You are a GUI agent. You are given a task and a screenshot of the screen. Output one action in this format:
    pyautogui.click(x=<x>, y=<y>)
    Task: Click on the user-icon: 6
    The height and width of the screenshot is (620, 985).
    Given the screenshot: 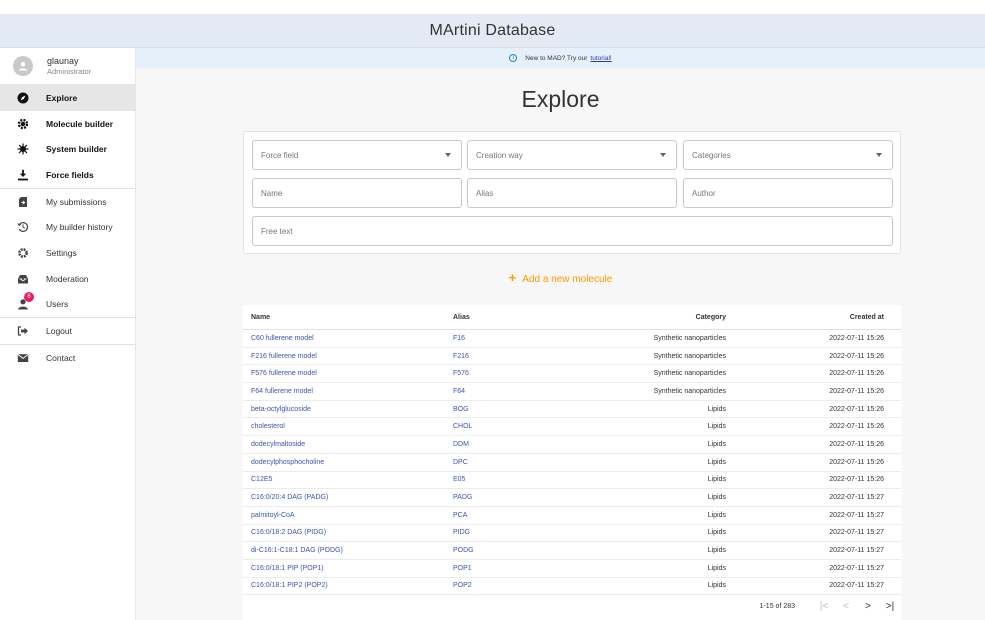 What is the action you would take?
    pyautogui.click(x=25, y=301)
    